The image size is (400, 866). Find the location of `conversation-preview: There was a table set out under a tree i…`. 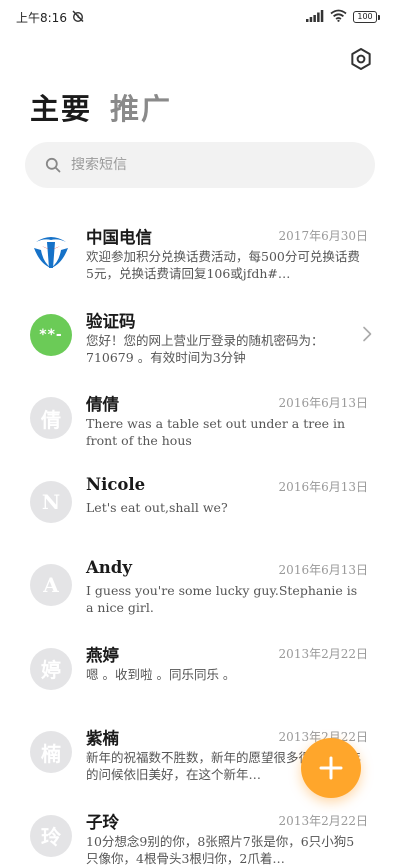

conversation-preview: There was a table set out under a tree i… is located at coordinates (216, 432).